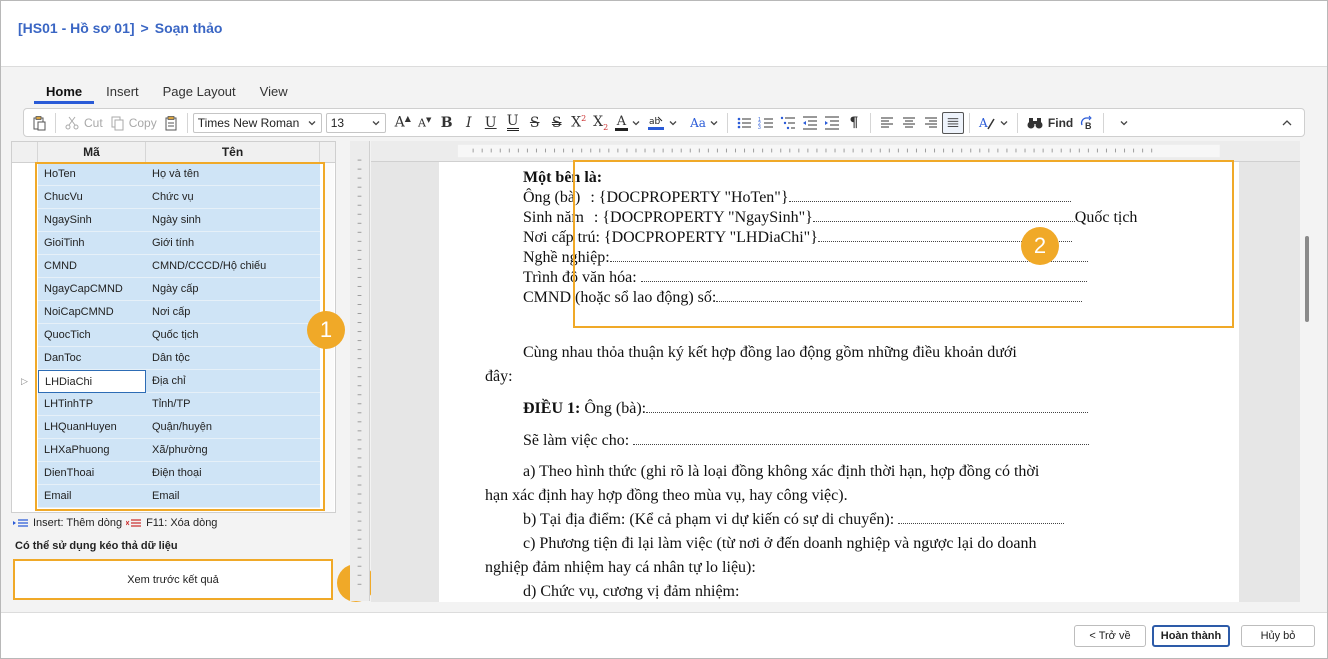  What do you see at coordinates (425, 123) in the screenshot?
I see `shrink-font-button: A▼` at bounding box center [425, 123].